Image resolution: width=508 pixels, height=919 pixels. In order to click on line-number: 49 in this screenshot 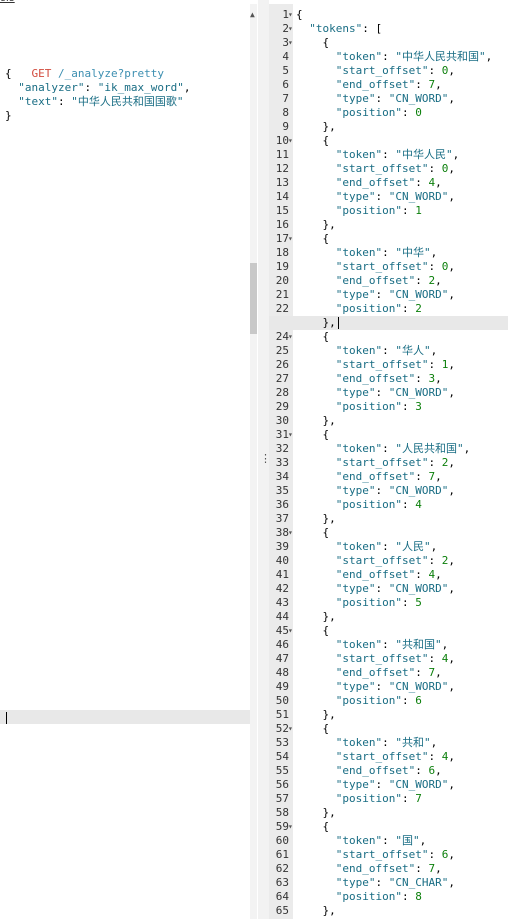, I will do `click(282, 686)`.